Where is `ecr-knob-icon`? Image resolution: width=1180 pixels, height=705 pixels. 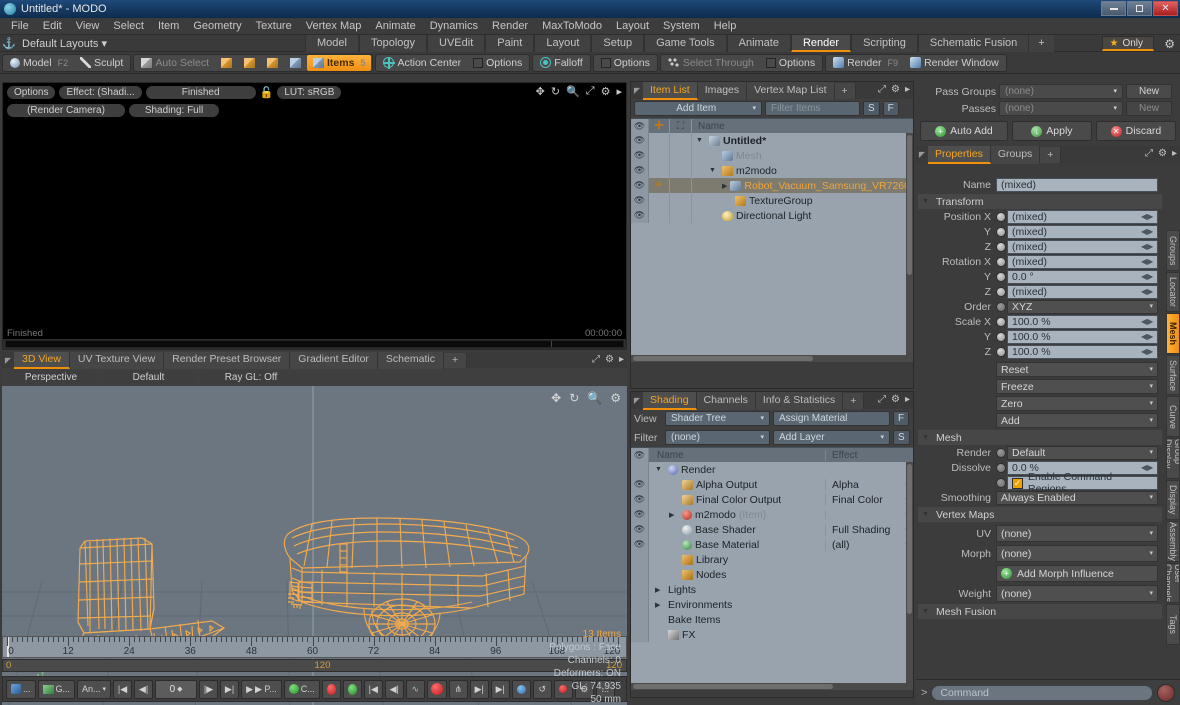 ecr-knob-icon is located at coordinates (1001, 483).